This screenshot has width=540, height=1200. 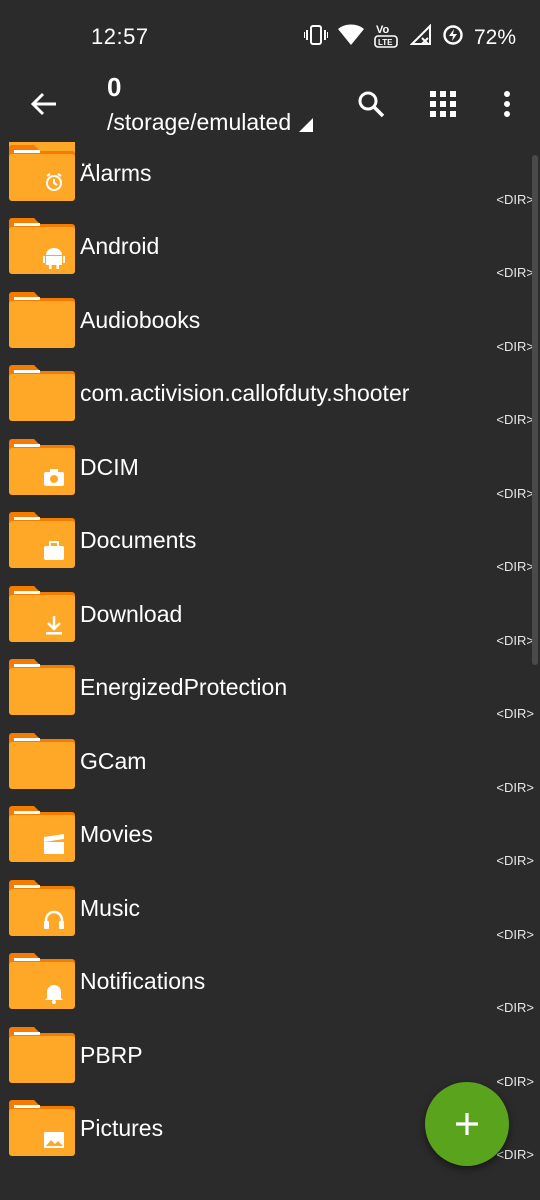 I want to click on title-block: 0 /storage/emulated, so click(x=210, y=103).